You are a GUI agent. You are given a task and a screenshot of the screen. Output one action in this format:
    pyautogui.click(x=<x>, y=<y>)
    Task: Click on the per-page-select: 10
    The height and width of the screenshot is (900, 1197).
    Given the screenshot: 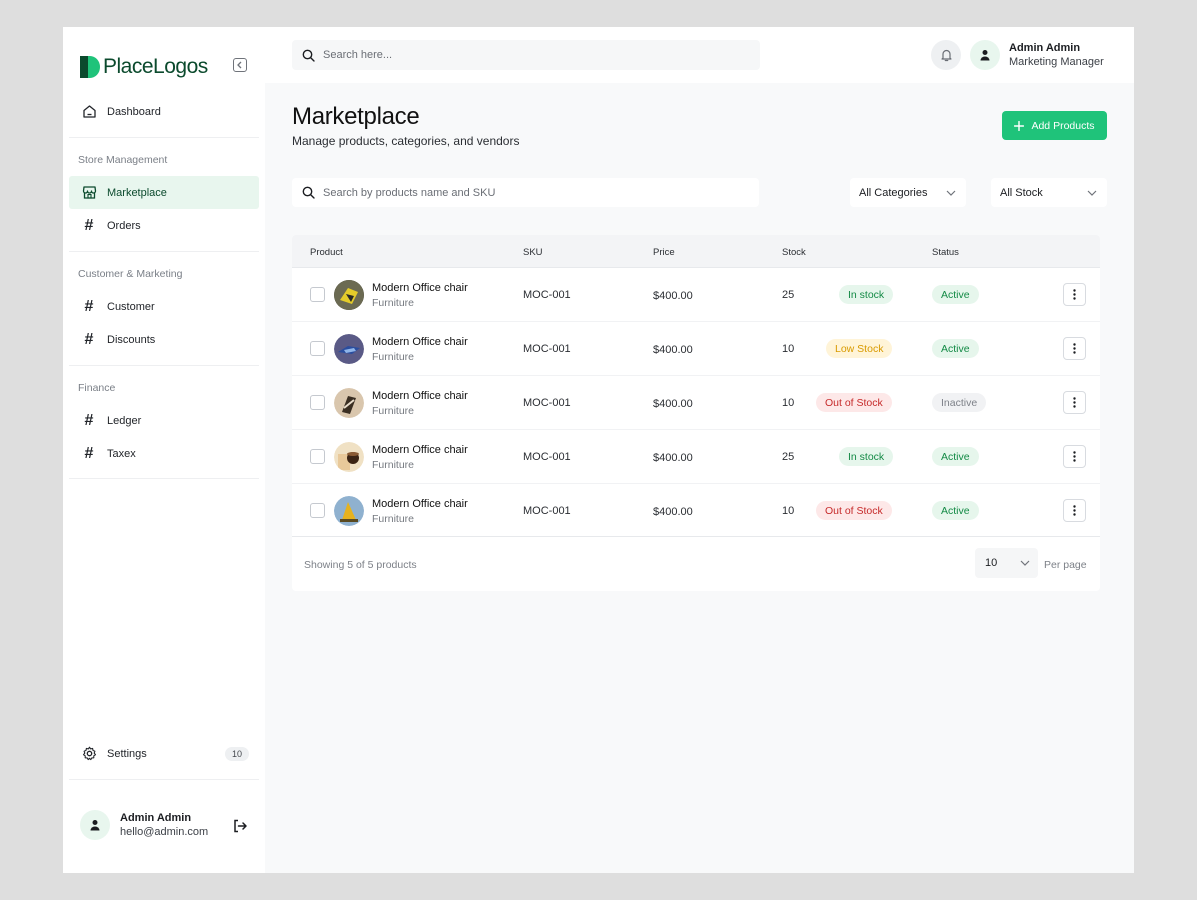 What is the action you would take?
    pyautogui.click(x=1006, y=563)
    